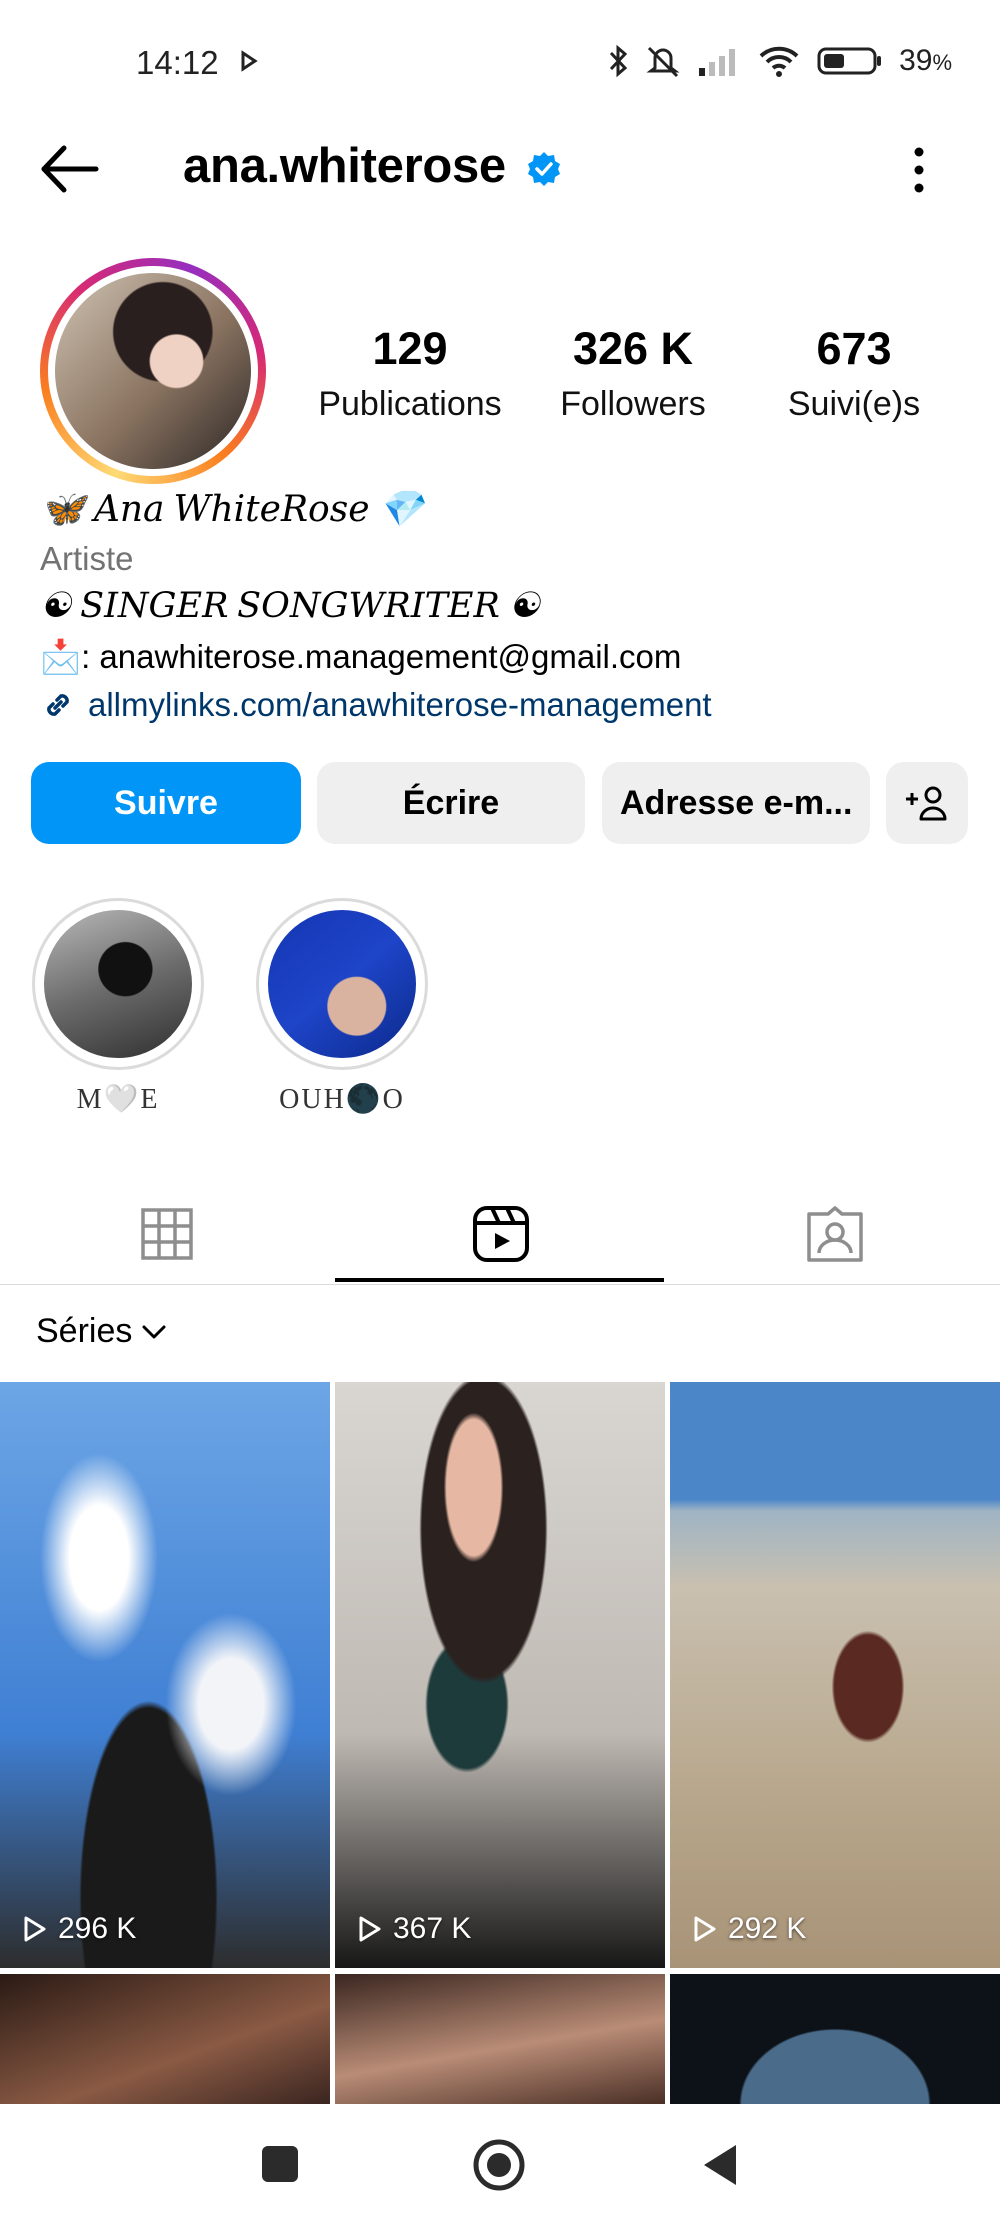 The height and width of the screenshot is (2223, 1000). Describe the element at coordinates (410, 404) in the screenshot. I see `posts-label: Publications` at that location.